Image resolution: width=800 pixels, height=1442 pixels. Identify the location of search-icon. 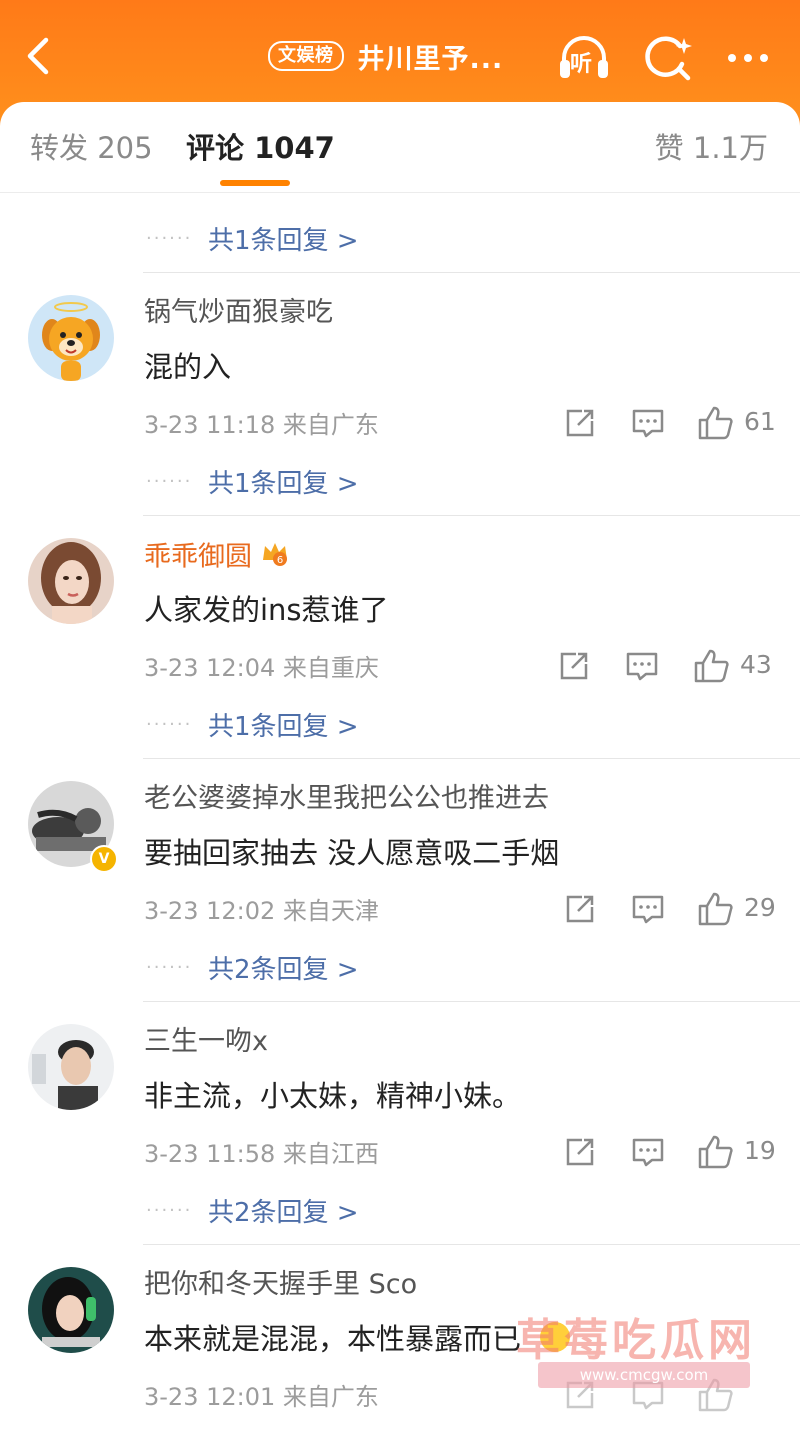
(668, 58).